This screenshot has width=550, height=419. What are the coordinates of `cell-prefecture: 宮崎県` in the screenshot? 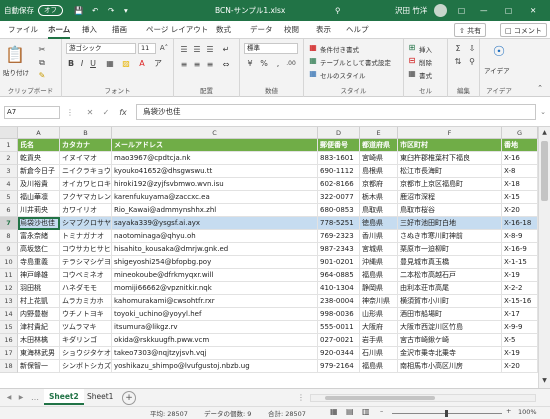 It's located at (379, 158).